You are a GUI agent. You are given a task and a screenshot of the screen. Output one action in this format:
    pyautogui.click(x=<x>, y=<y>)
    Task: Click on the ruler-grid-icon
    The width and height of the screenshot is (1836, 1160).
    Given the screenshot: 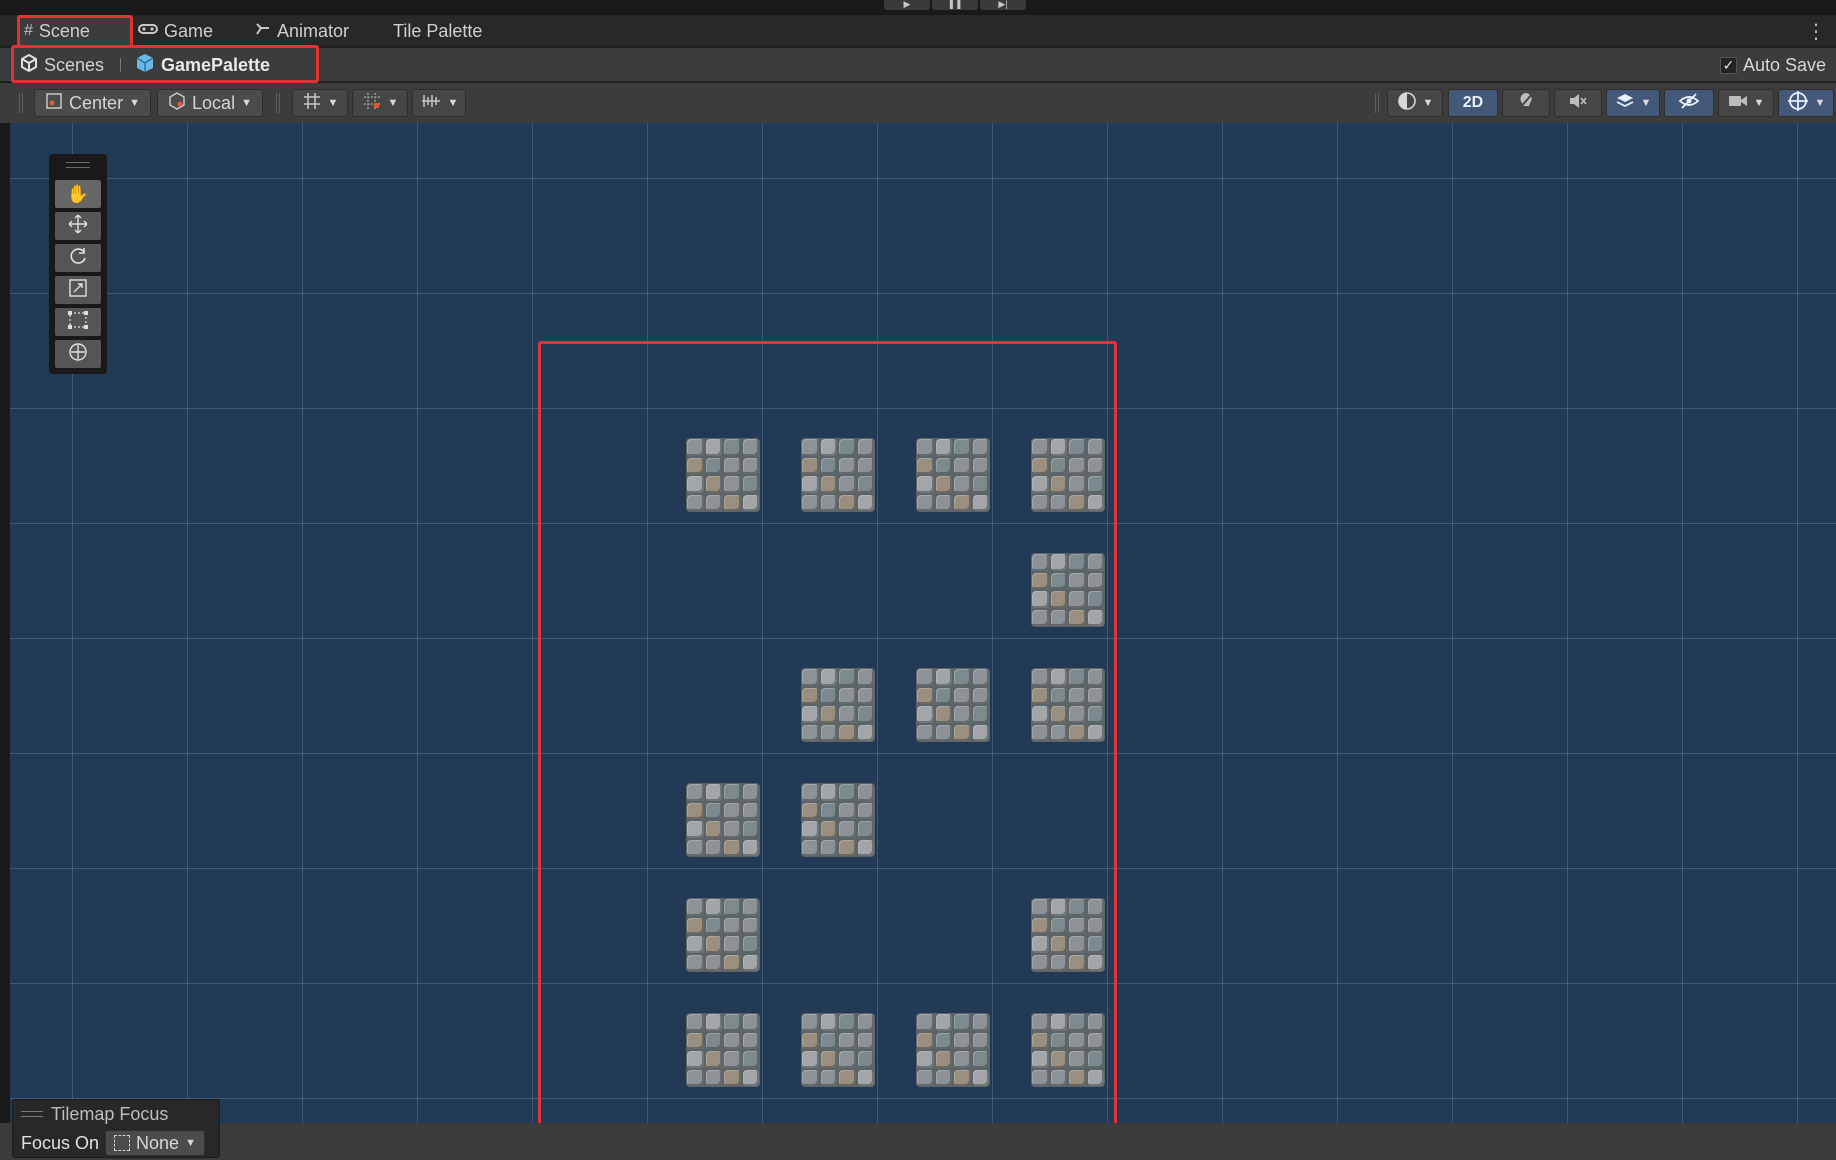 What is the action you would take?
    pyautogui.click(x=431, y=103)
    